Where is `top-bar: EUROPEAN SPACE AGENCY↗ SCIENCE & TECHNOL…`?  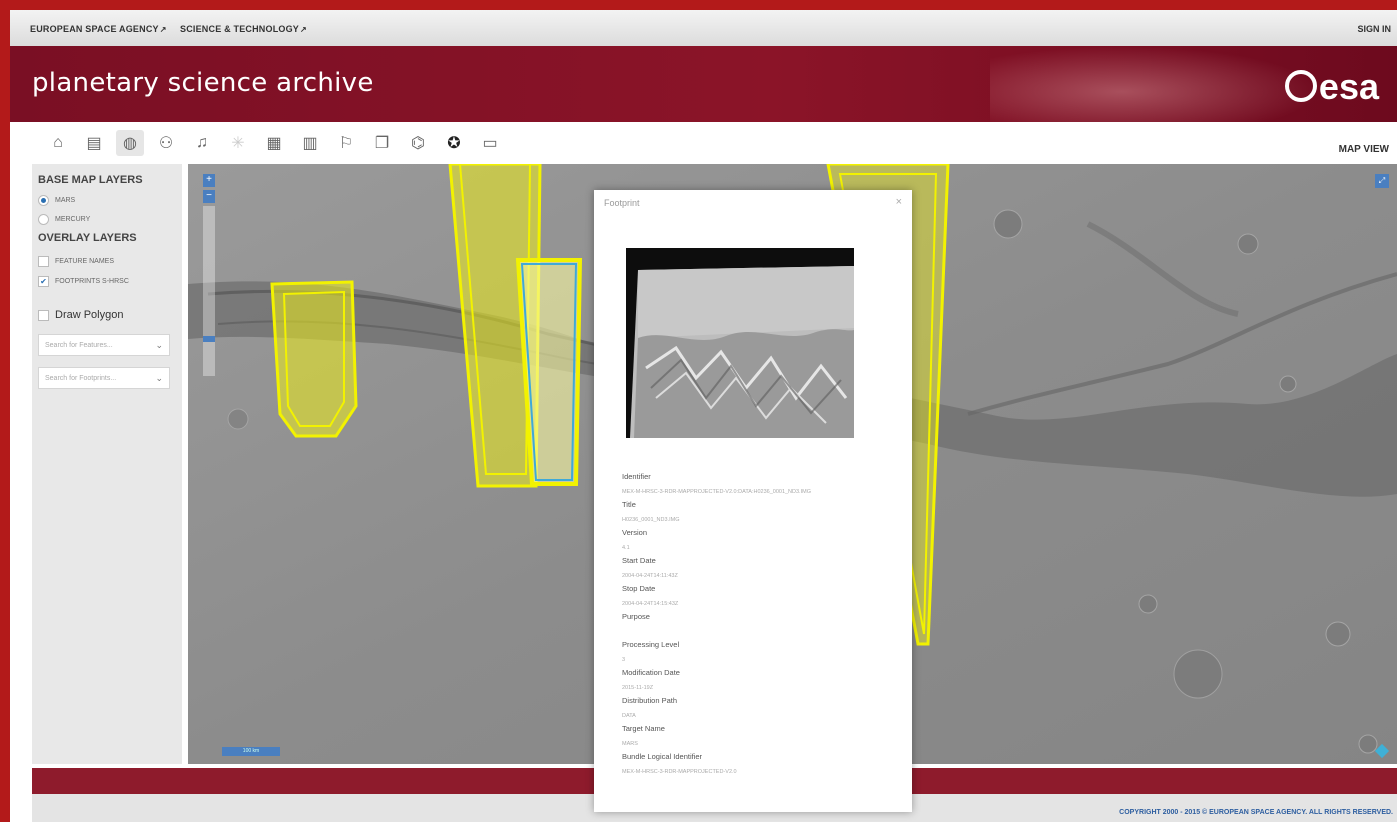
top-bar: EUROPEAN SPACE AGENCY↗ SCIENCE & TECHNOL… is located at coordinates (703, 28).